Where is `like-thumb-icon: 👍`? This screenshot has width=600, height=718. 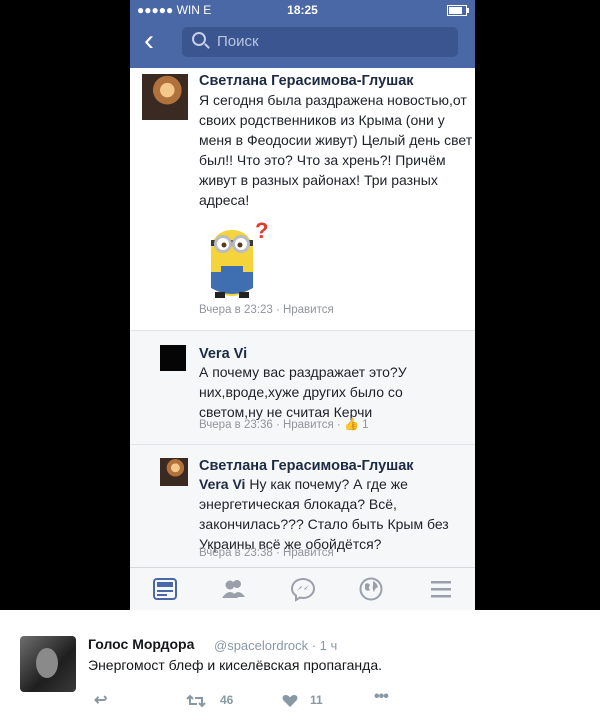
like-thumb-icon: 👍 is located at coordinates (351, 424).